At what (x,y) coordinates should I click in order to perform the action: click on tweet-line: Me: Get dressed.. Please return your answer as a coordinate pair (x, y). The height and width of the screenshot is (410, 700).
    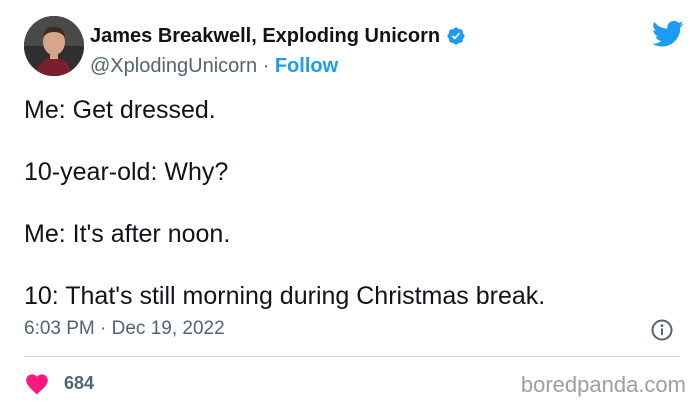
    Looking at the image, I should click on (120, 110).